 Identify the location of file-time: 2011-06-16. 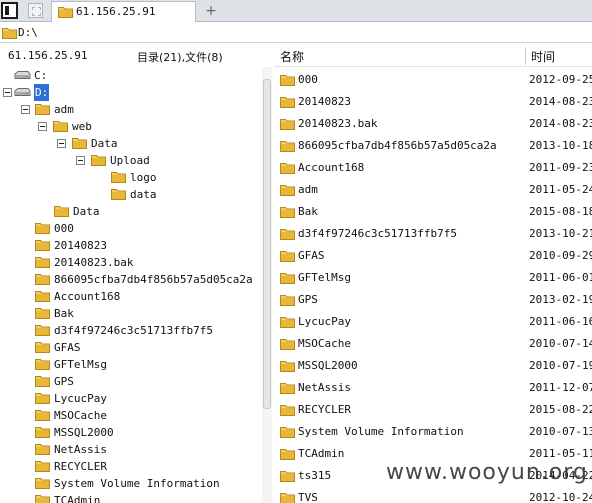
(560, 321).